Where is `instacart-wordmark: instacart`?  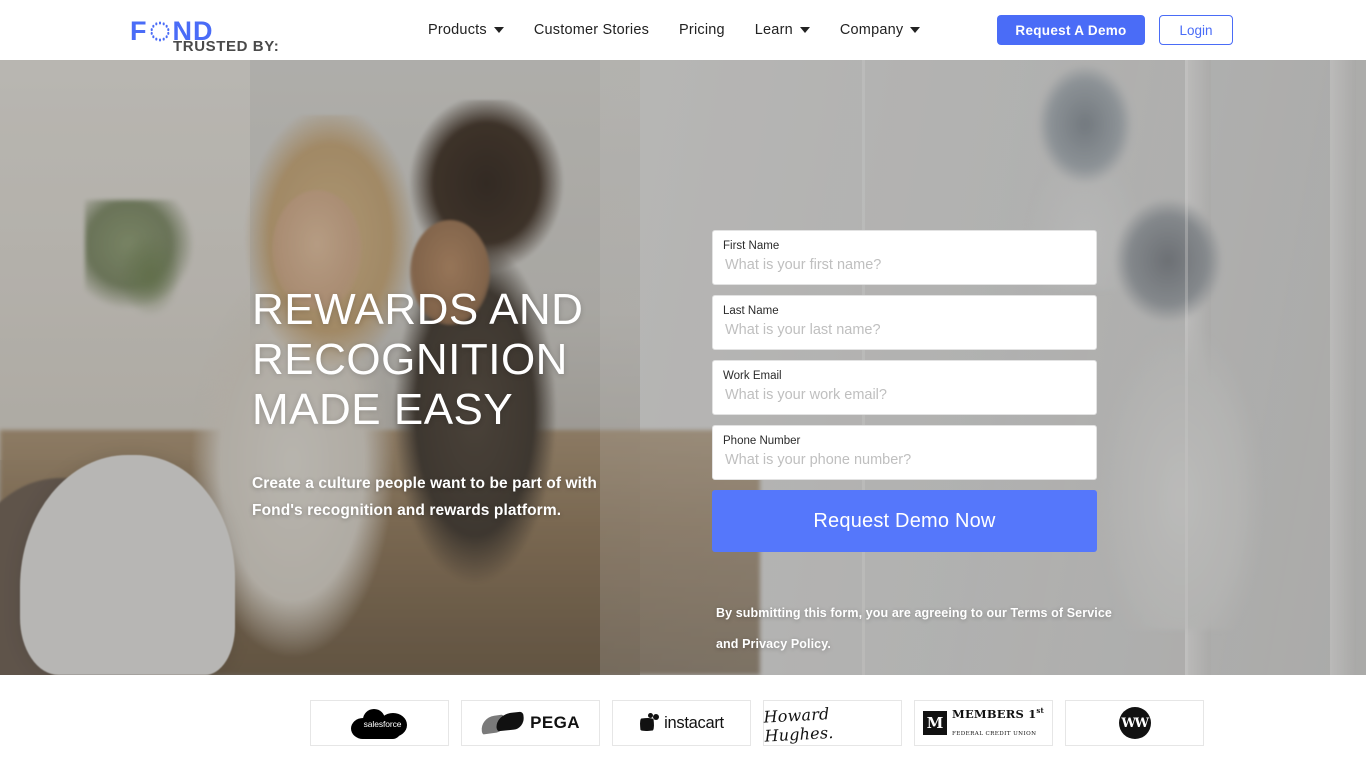 instacart-wordmark: instacart is located at coordinates (694, 722).